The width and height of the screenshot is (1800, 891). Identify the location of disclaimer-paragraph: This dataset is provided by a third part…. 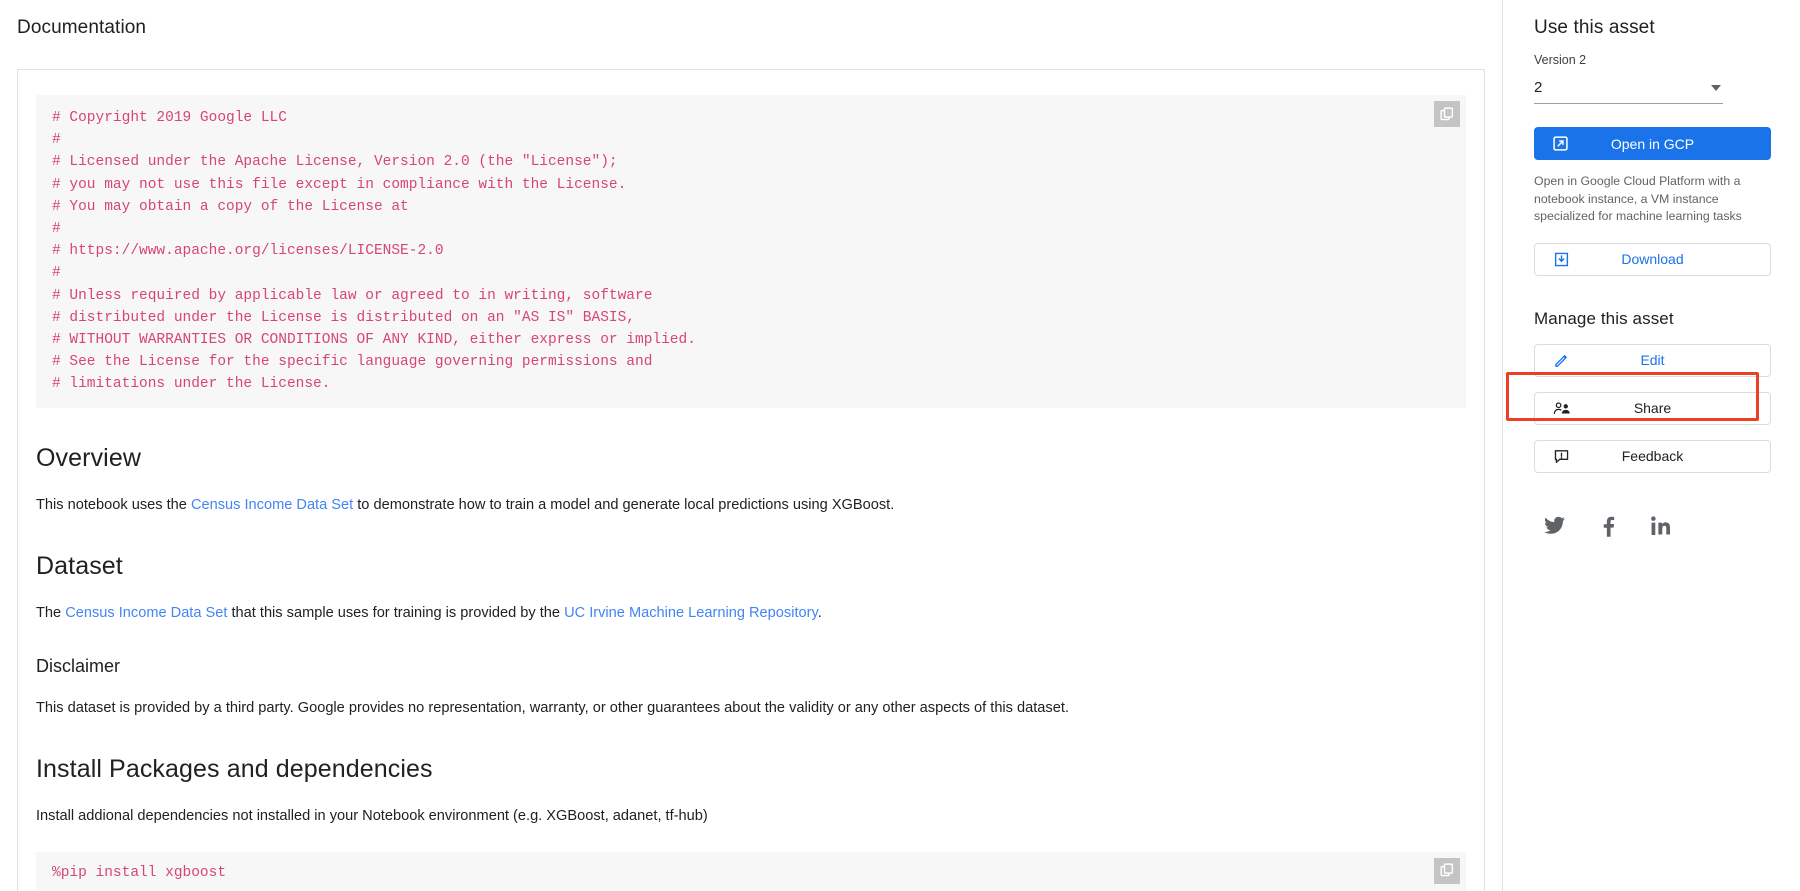
(552, 707).